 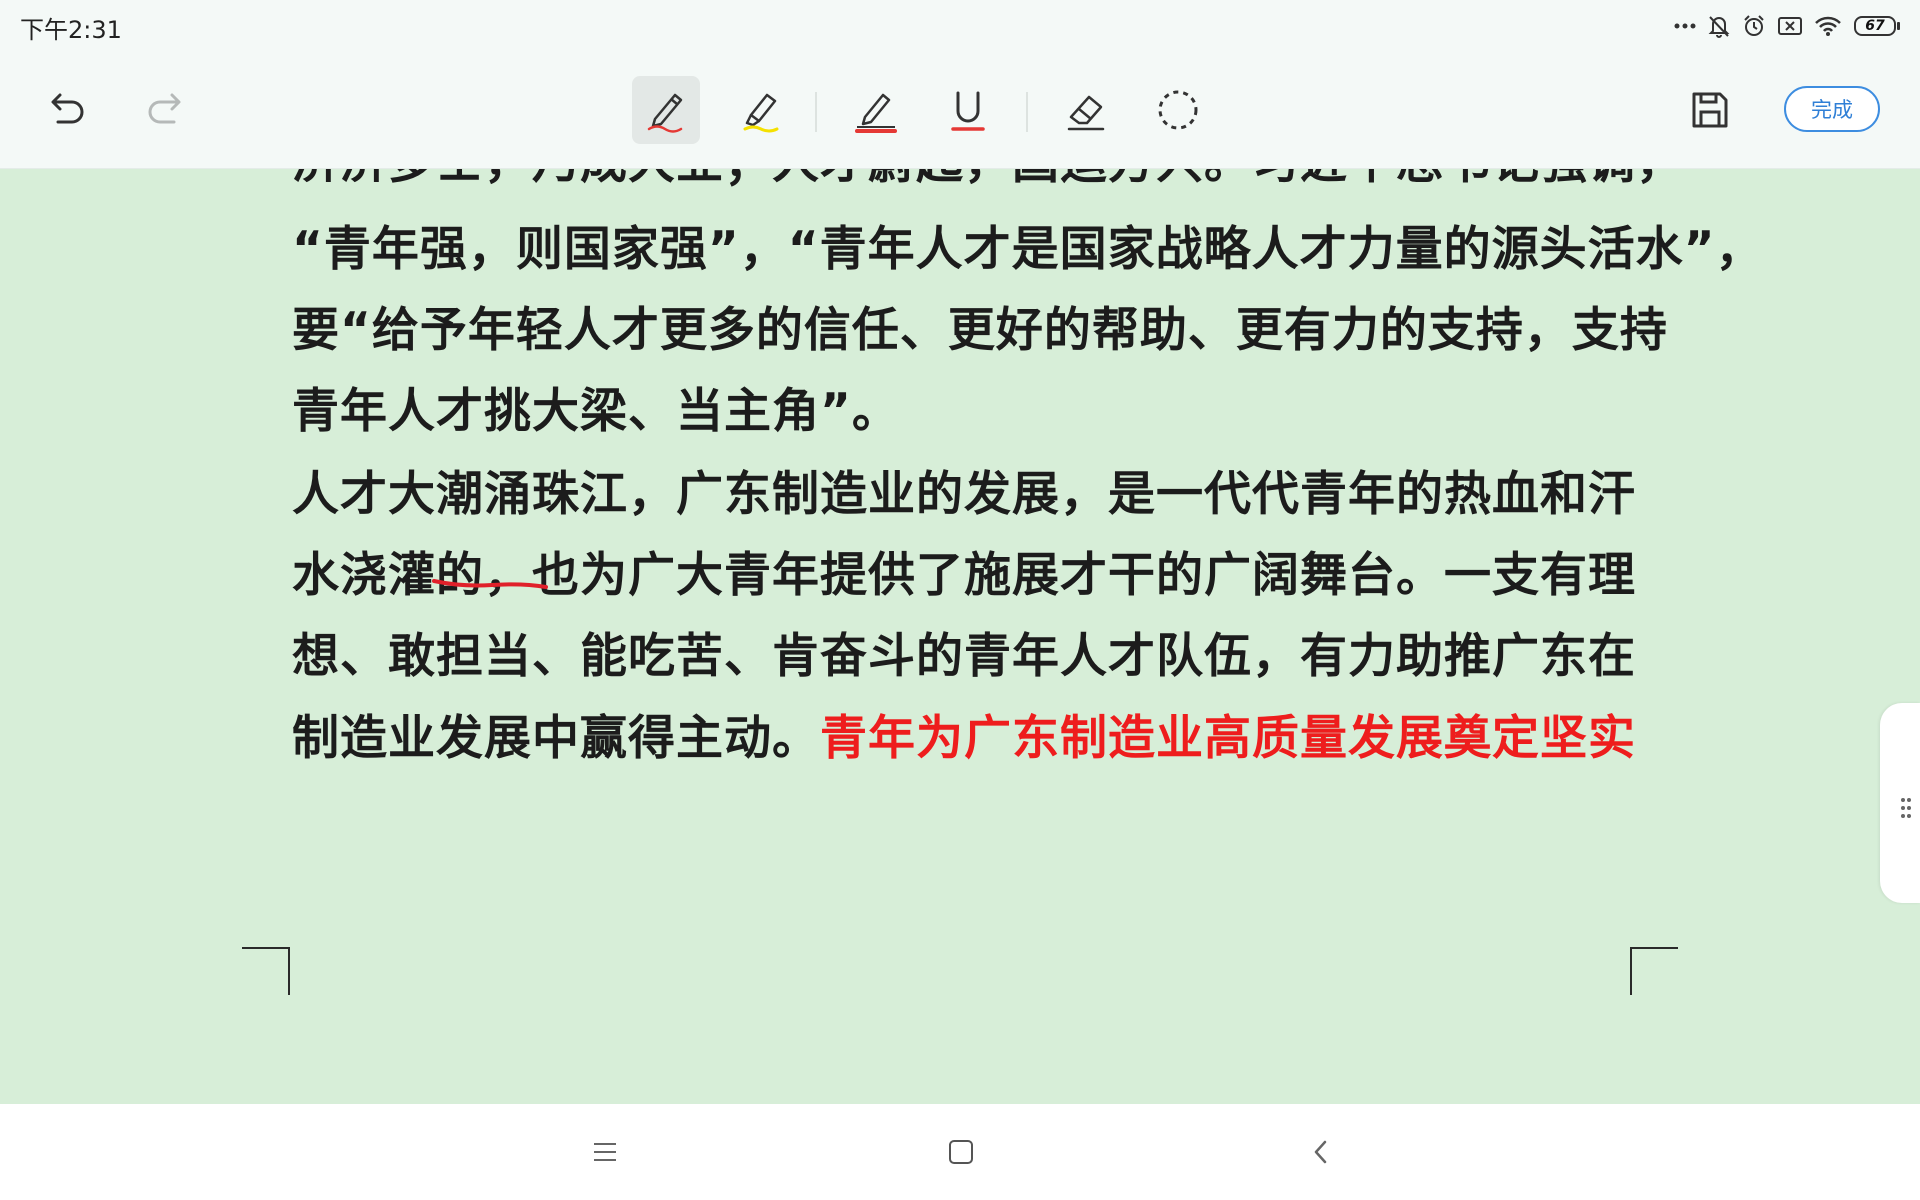 What do you see at coordinates (964, 494) in the screenshot?
I see `document-line: 人才大潮涌珠江，广东制造业的发展，是一代代青年的热血和汗` at bounding box center [964, 494].